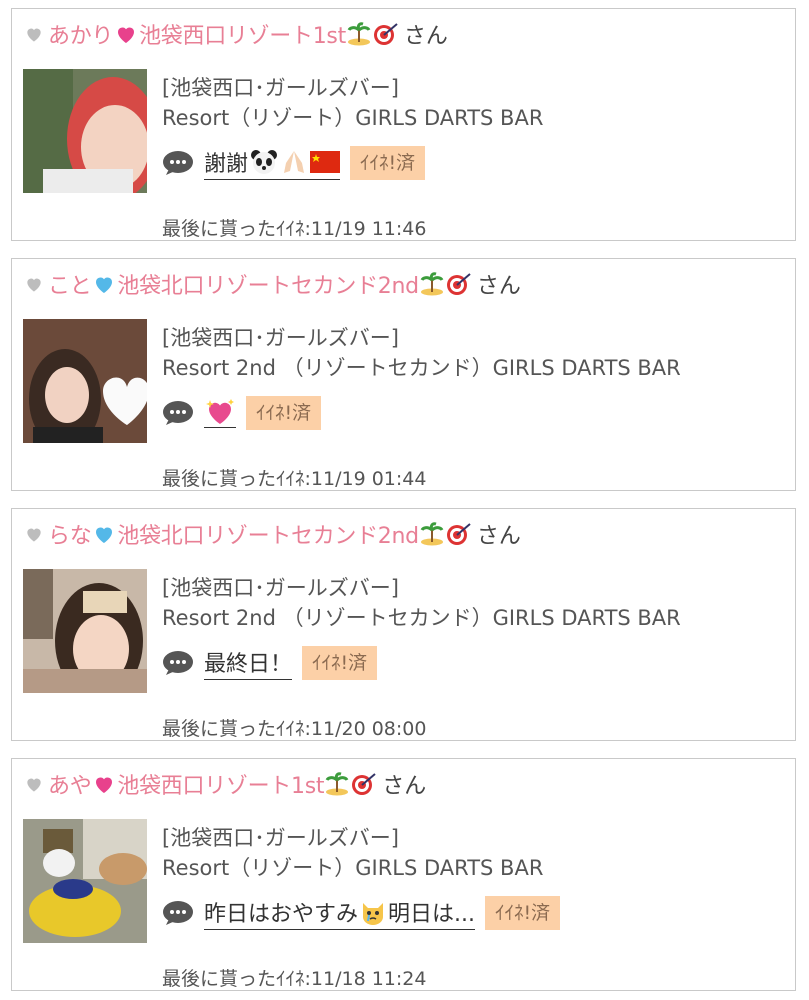 The image size is (809, 1000). Describe the element at coordinates (70, 784) in the screenshot. I see `cast-name-first: あや` at that location.